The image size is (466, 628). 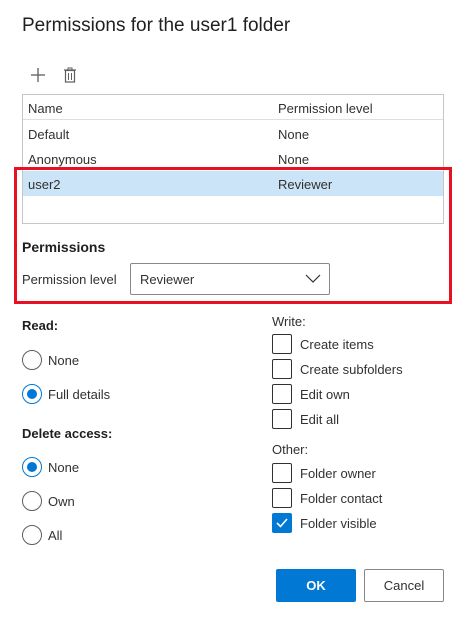 What do you see at coordinates (61, 501) in the screenshot?
I see `delete-own-label: Own` at bounding box center [61, 501].